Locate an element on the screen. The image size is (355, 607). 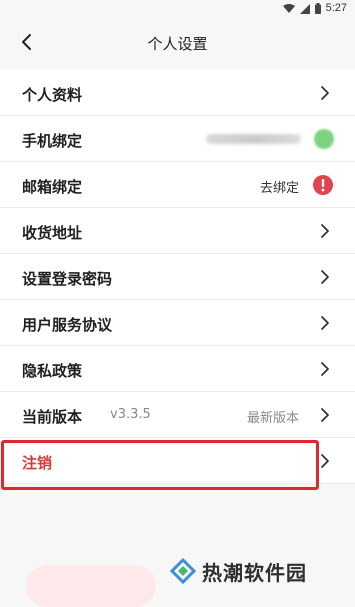
row-user-agreement: 用户服务协议 is located at coordinates (177, 323).